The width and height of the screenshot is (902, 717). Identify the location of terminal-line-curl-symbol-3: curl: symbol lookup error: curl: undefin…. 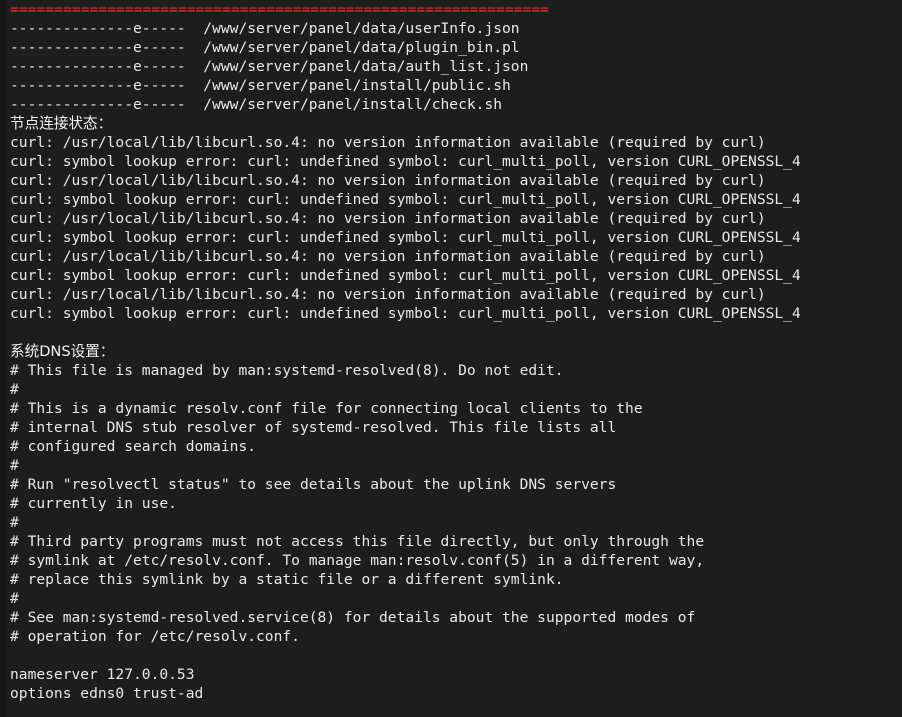
(405, 237).